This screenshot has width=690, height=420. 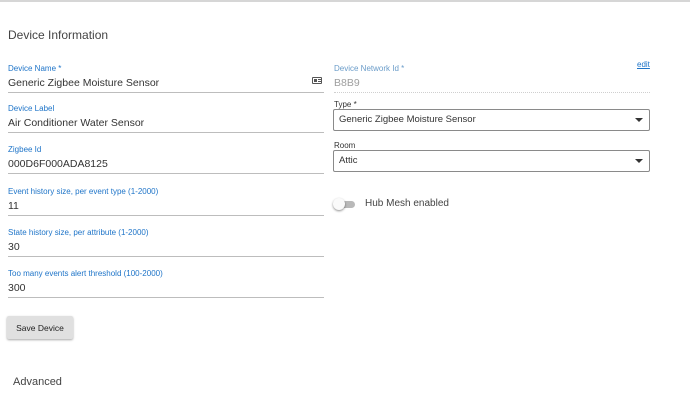 What do you see at coordinates (166, 164) in the screenshot?
I see `zigbee-id-input: 000D6F000ADA8125` at bounding box center [166, 164].